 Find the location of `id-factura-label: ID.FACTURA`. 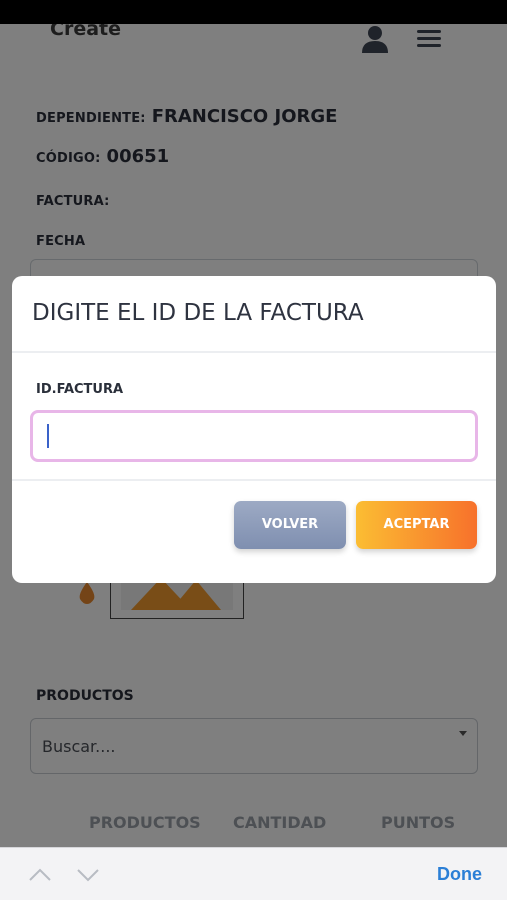

id-factura-label: ID.FACTURA is located at coordinates (80, 389).